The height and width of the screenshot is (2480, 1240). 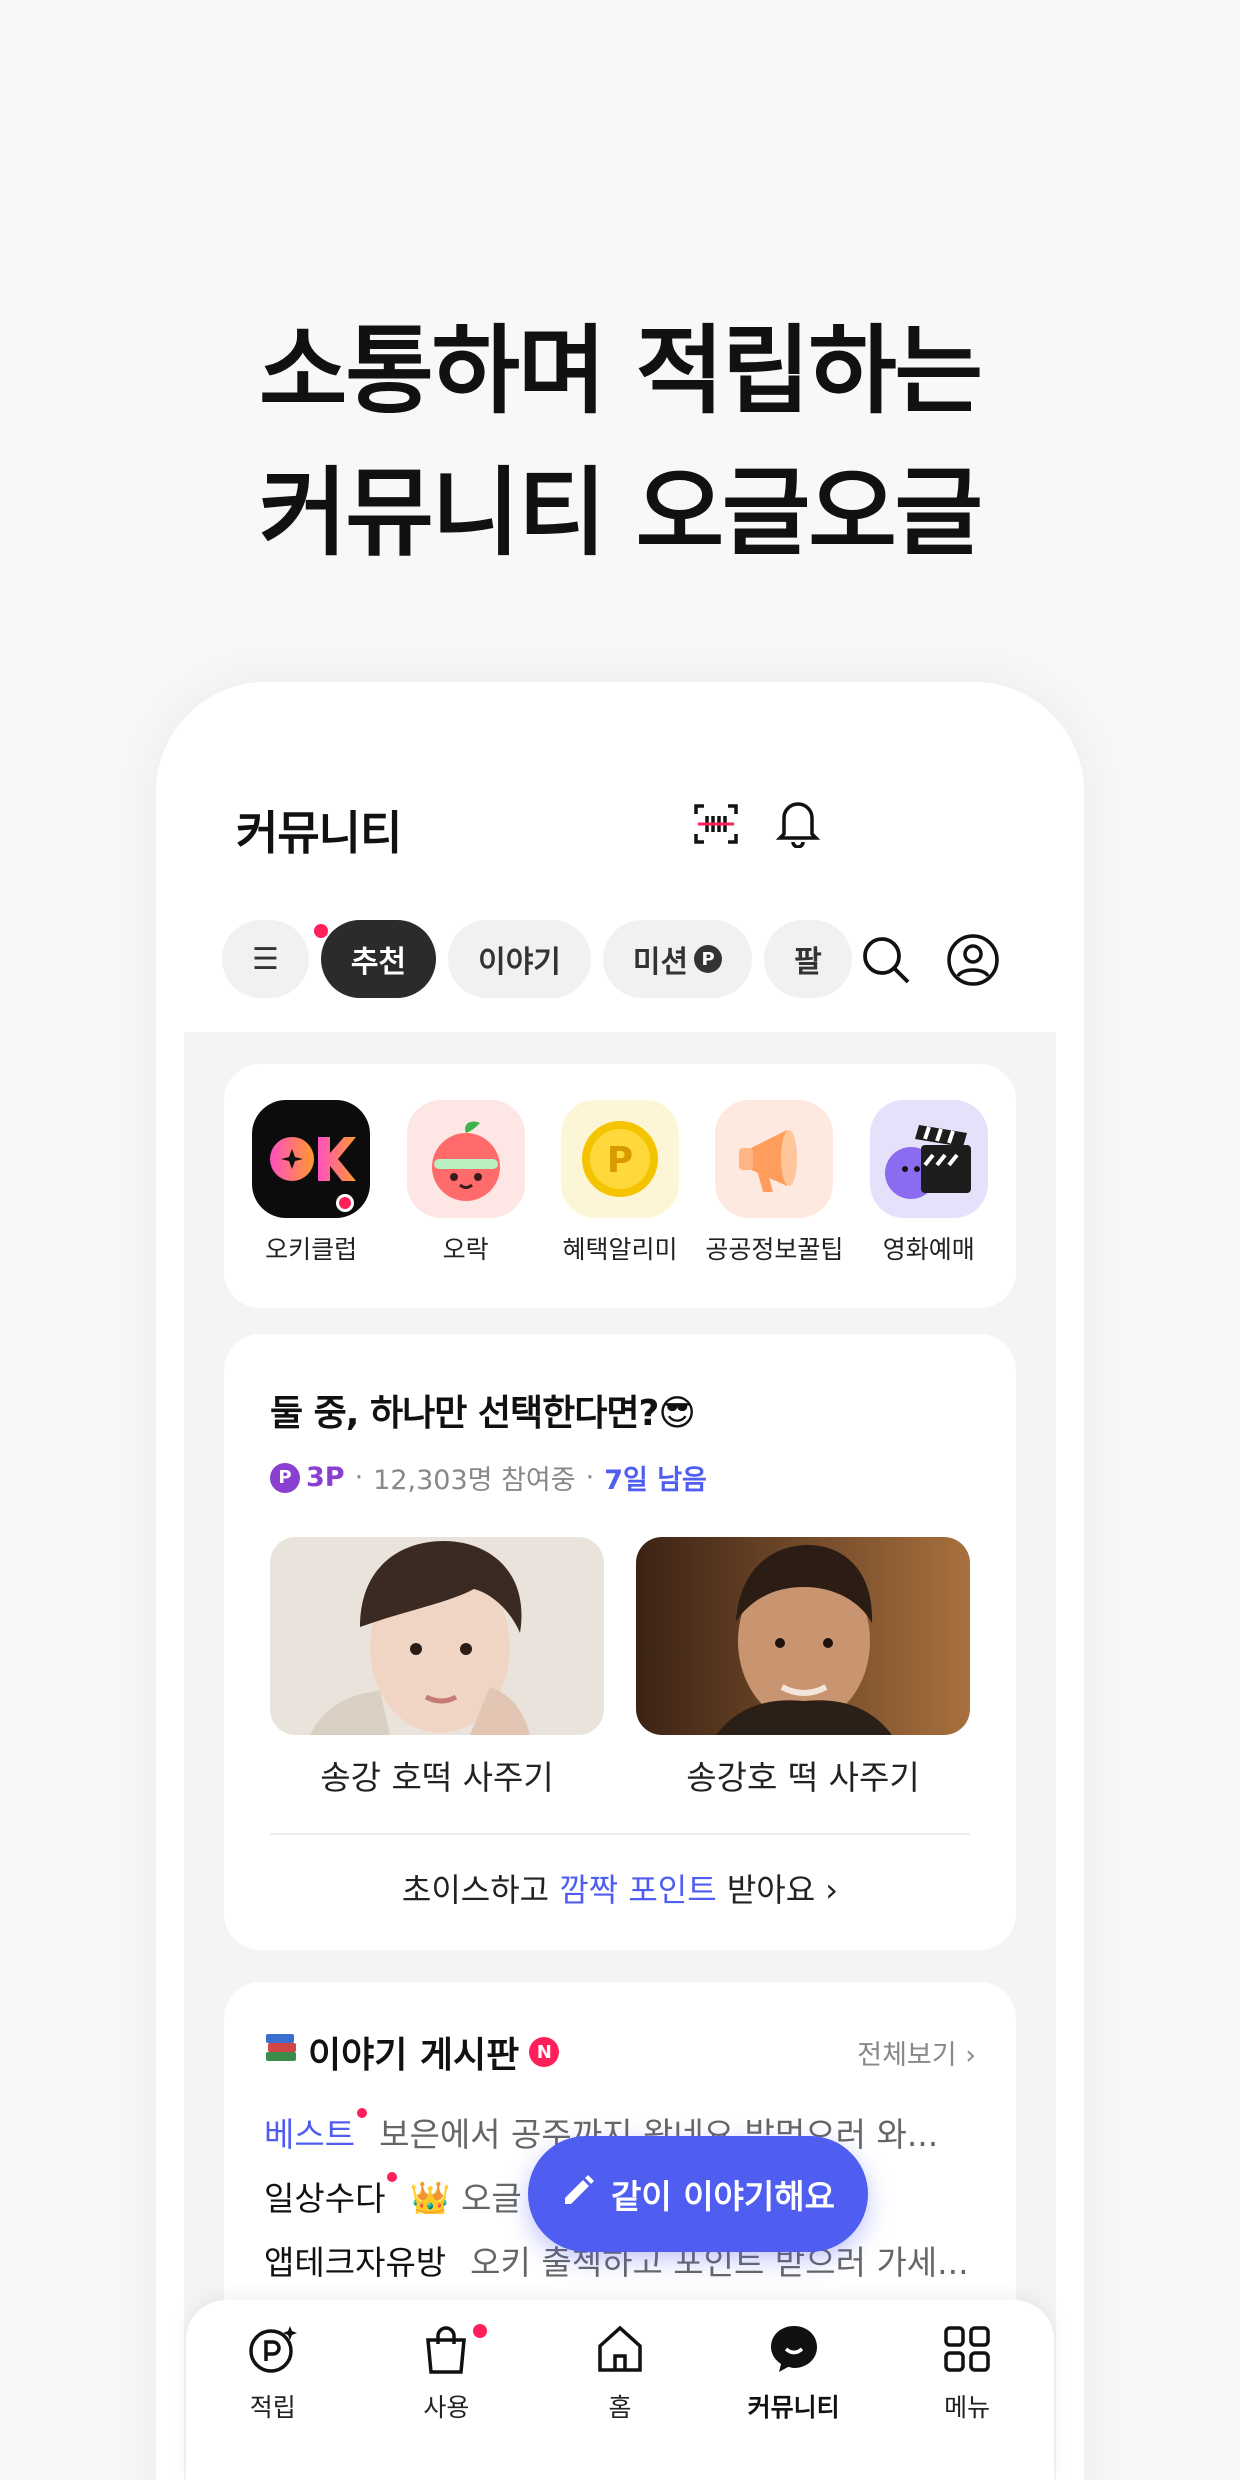 What do you see at coordinates (621, 371) in the screenshot?
I see `headline-line-1: 소통하며 적립하는` at bounding box center [621, 371].